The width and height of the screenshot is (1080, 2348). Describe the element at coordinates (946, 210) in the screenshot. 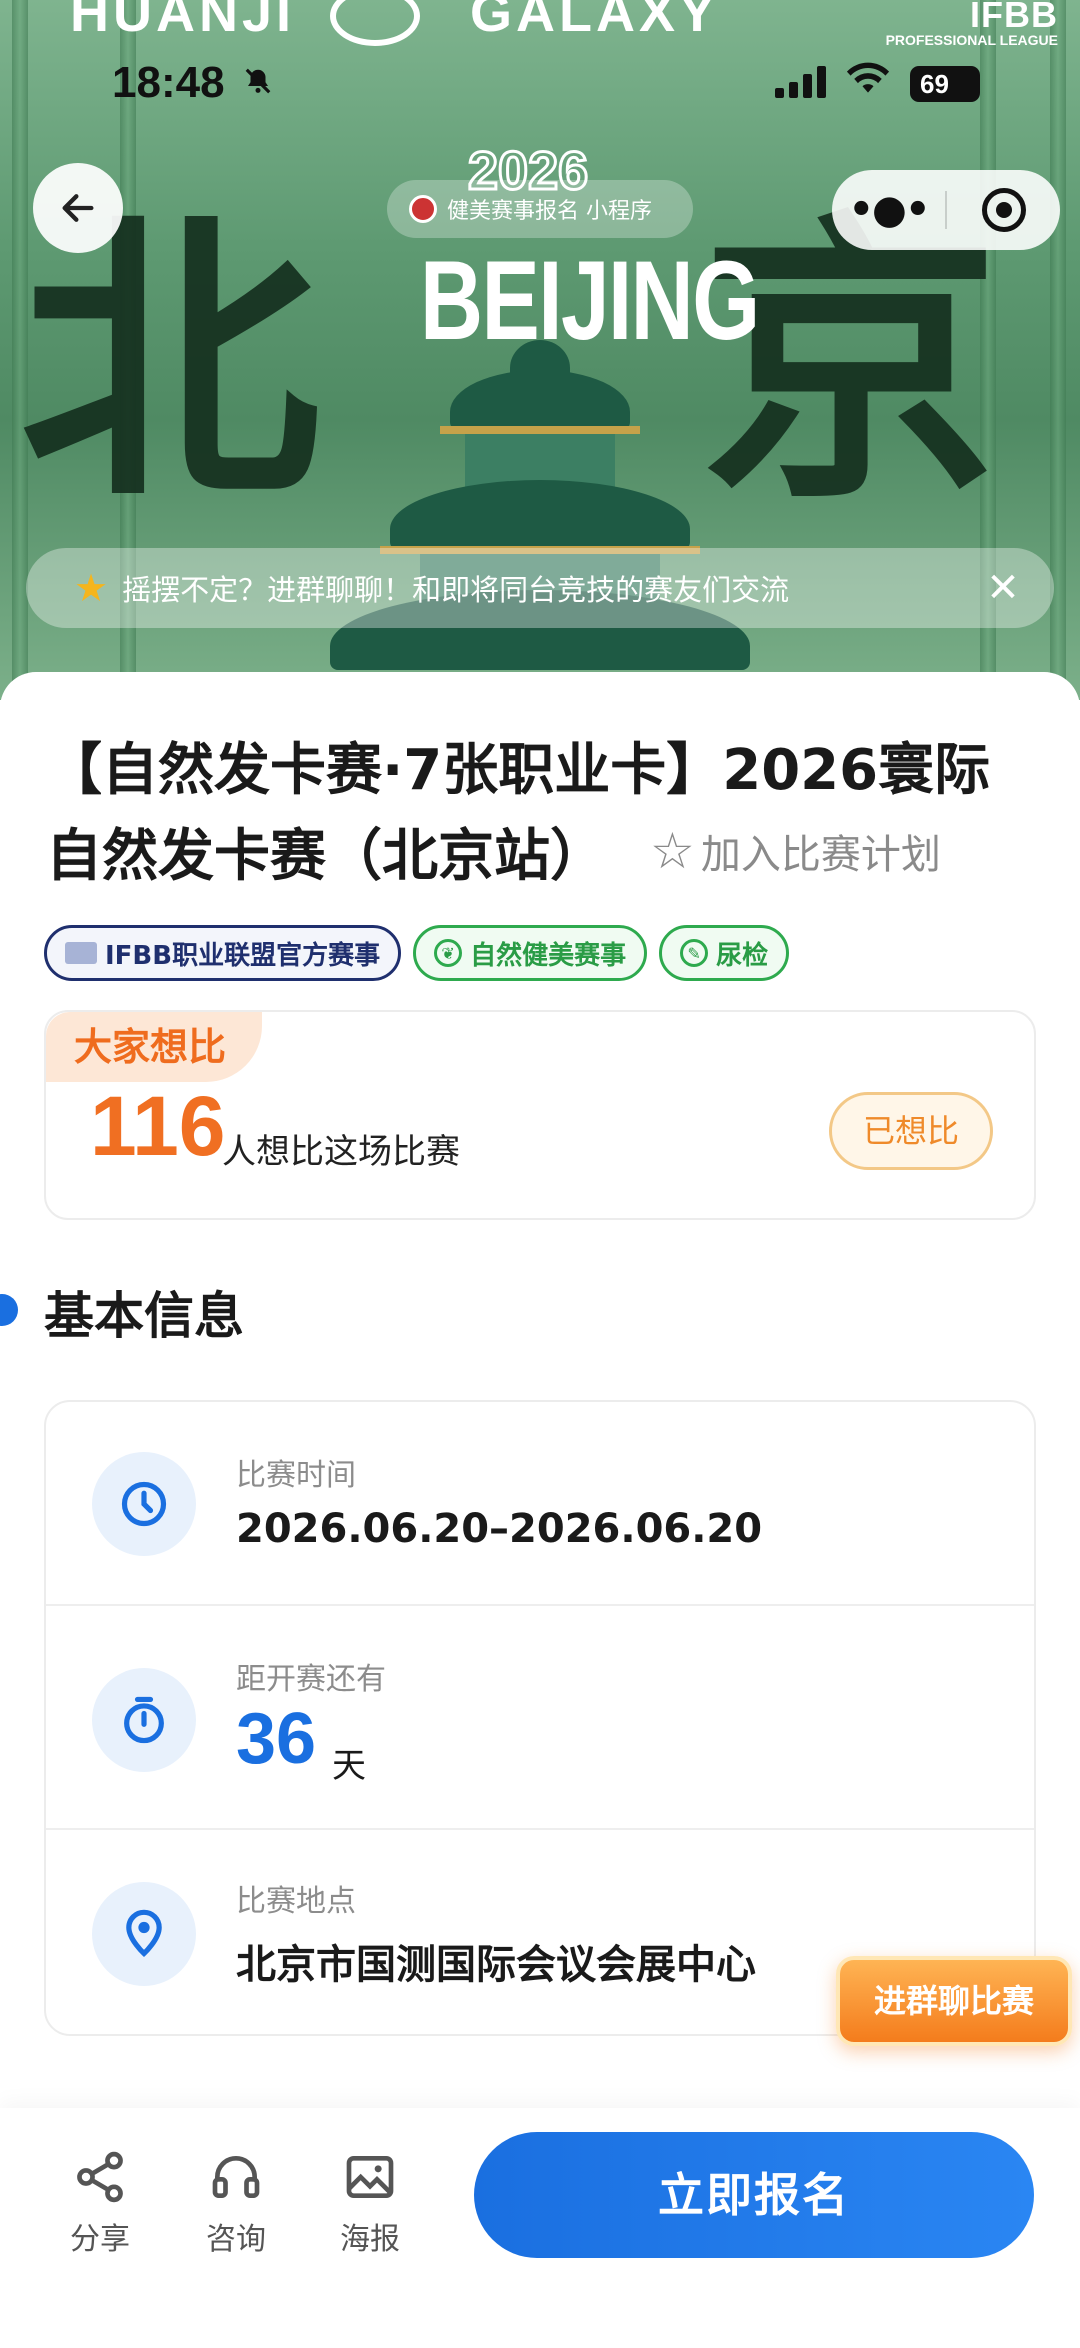

I see `mini-program-capsule: •●•` at that location.